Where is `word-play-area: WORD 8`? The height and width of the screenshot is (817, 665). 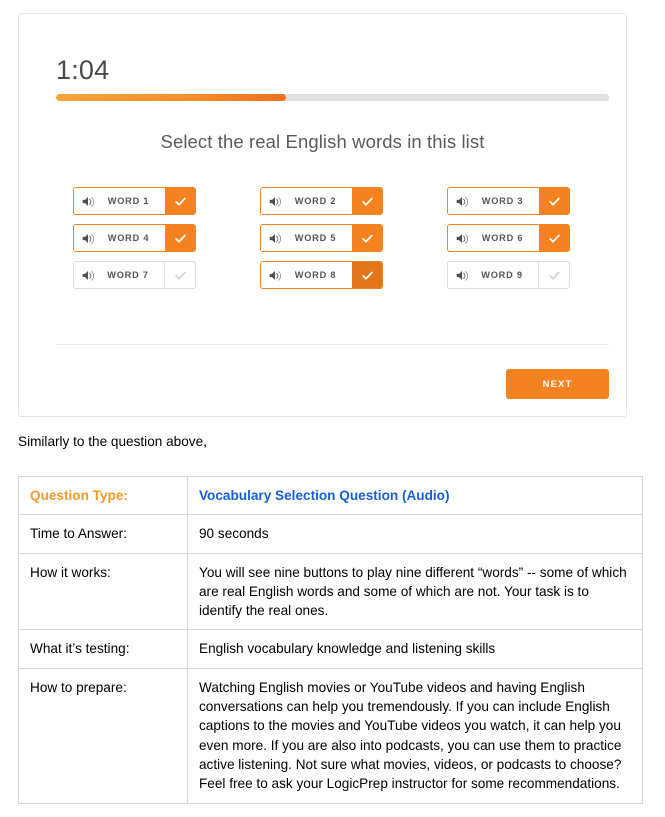
word-play-area: WORD 8 is located at coordinates (306, 275).